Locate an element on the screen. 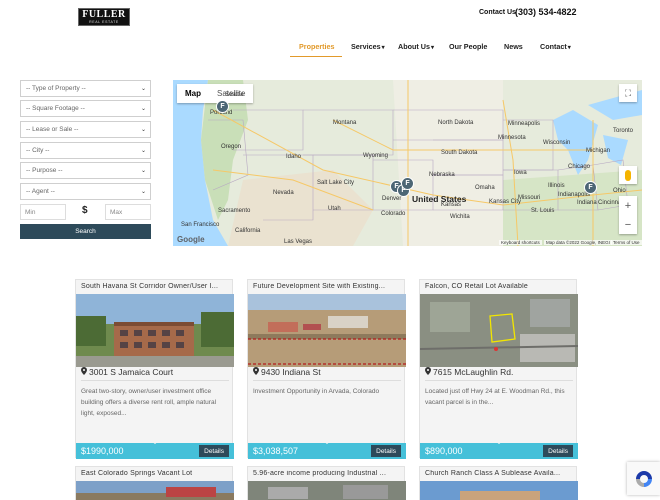  phone-link: (303) 534-4822 is located at coordinates (546, 12).